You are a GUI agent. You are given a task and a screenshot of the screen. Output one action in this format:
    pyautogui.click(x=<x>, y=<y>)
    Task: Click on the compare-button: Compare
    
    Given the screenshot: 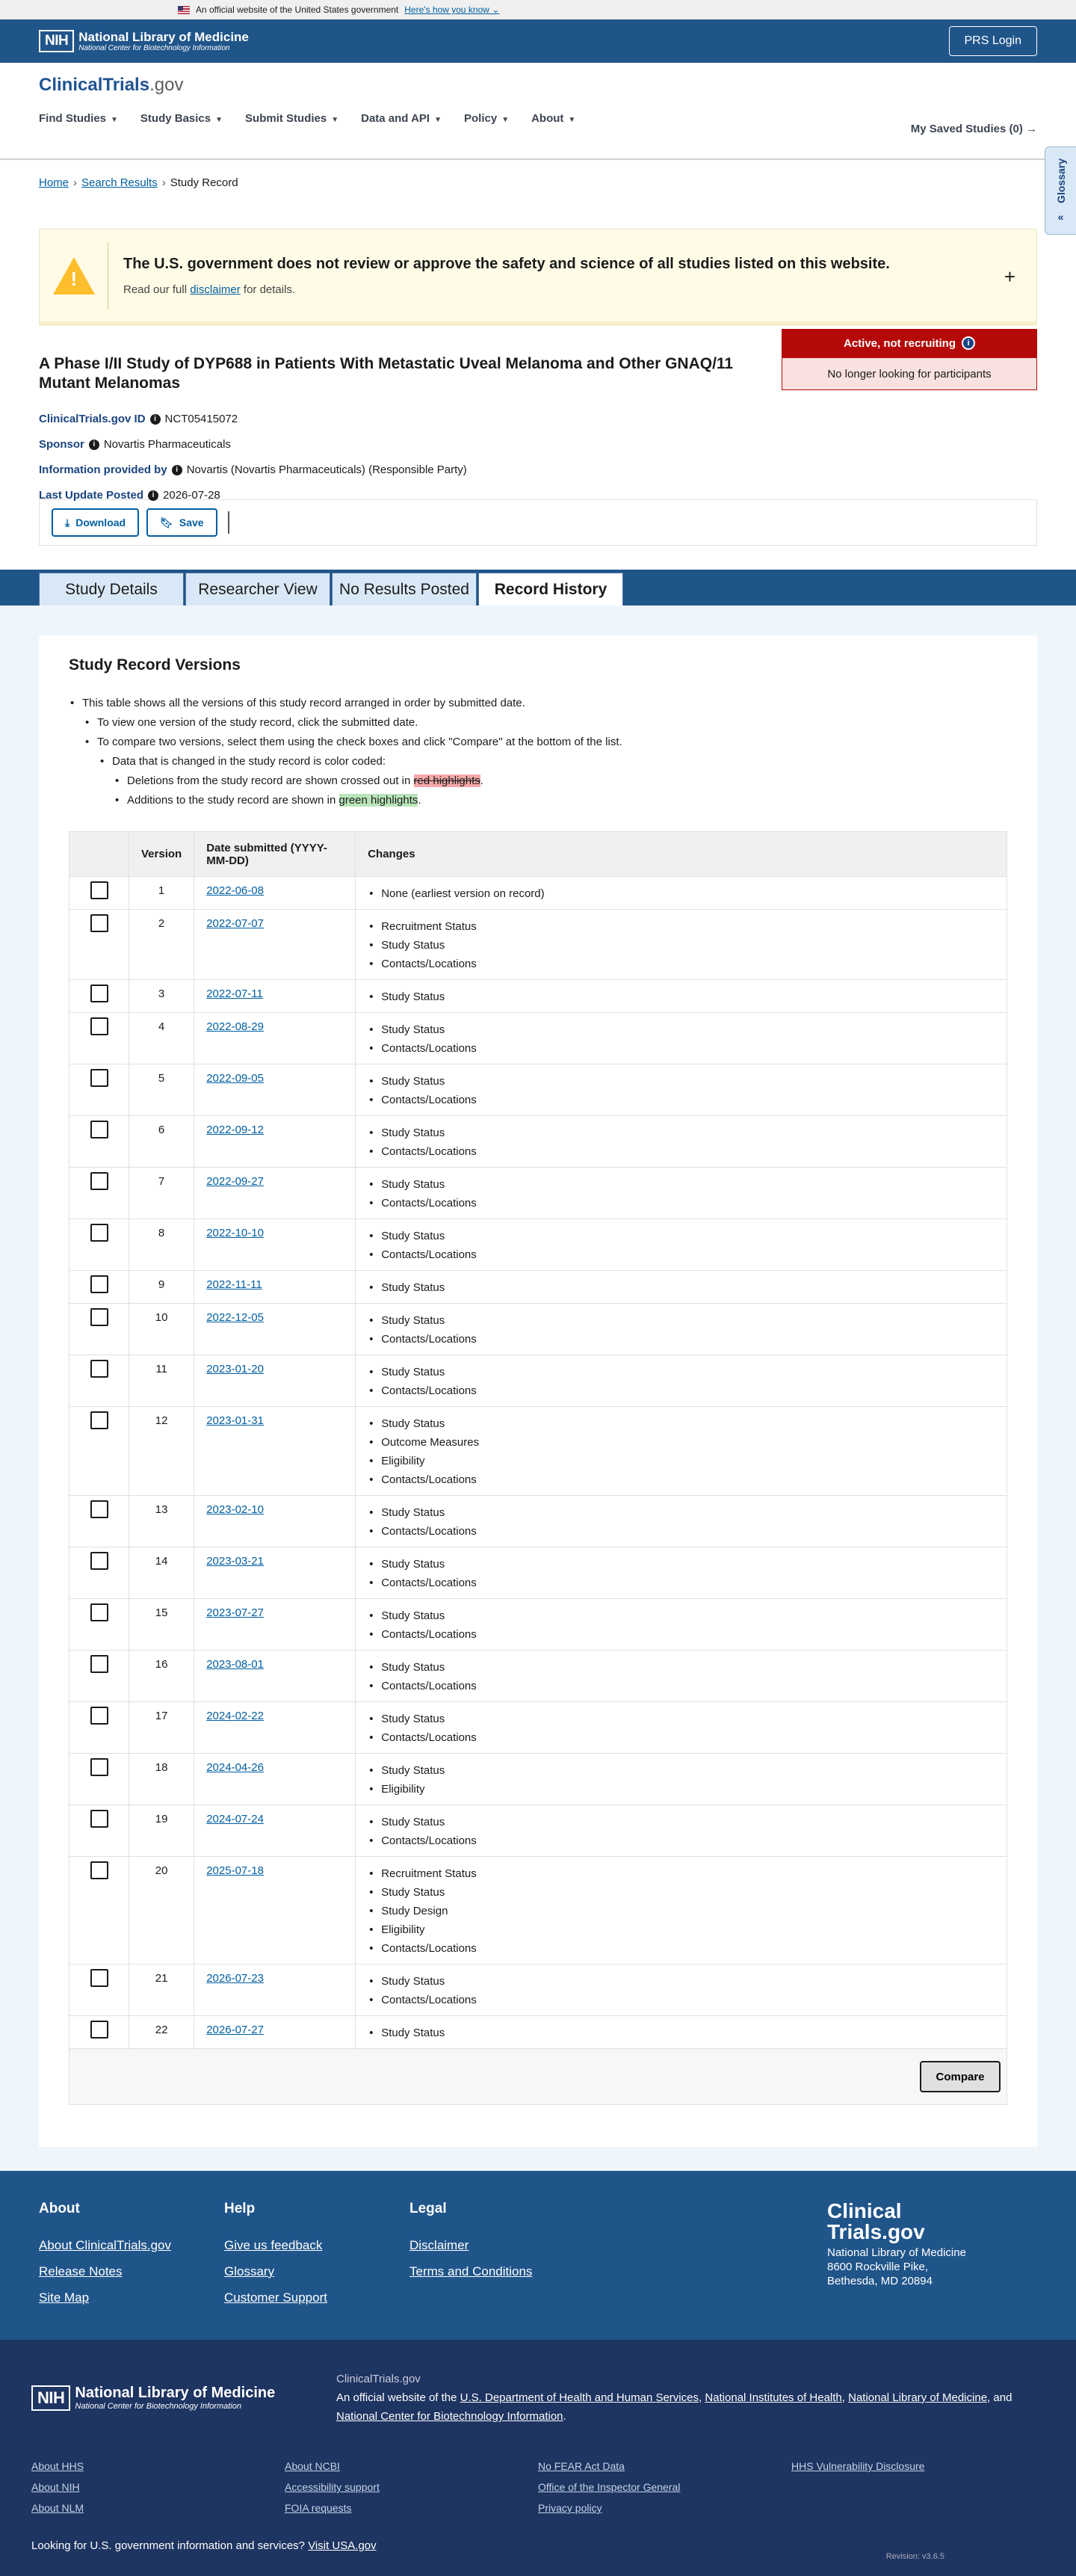 What is the action you would take?
    pyautogui.click(x=961, y=2076)
    